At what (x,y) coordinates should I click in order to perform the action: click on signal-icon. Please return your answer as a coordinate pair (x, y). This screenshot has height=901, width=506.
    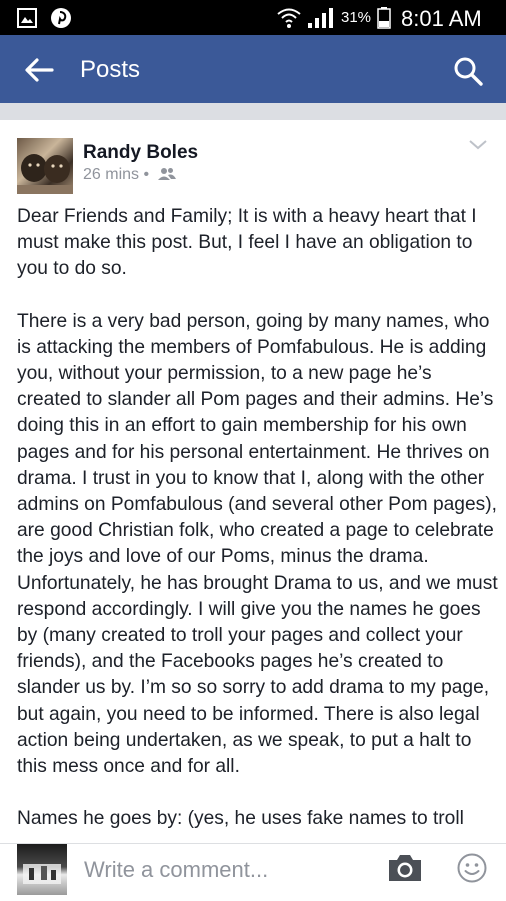
    Looking at the image, I should click on (320, 18).